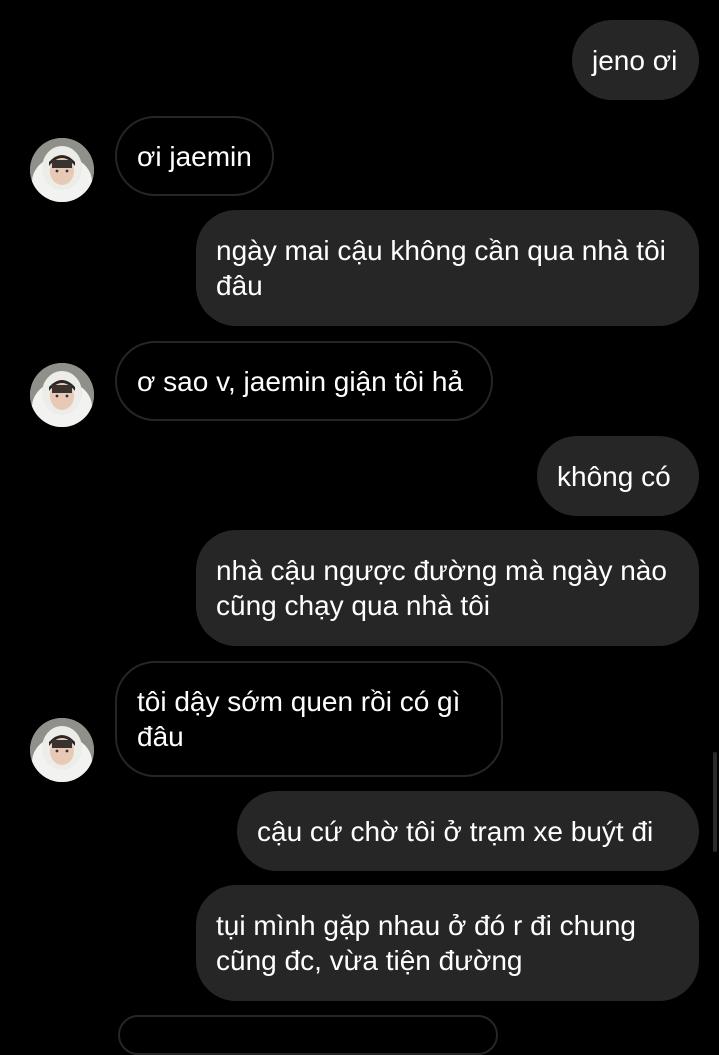 This screenshot has width=719, height=1055. Describe the element at coordinates (300, 381) in the screenshot. I see `message-text: ơ sao v, jaemin giận tôi hả` at that location.